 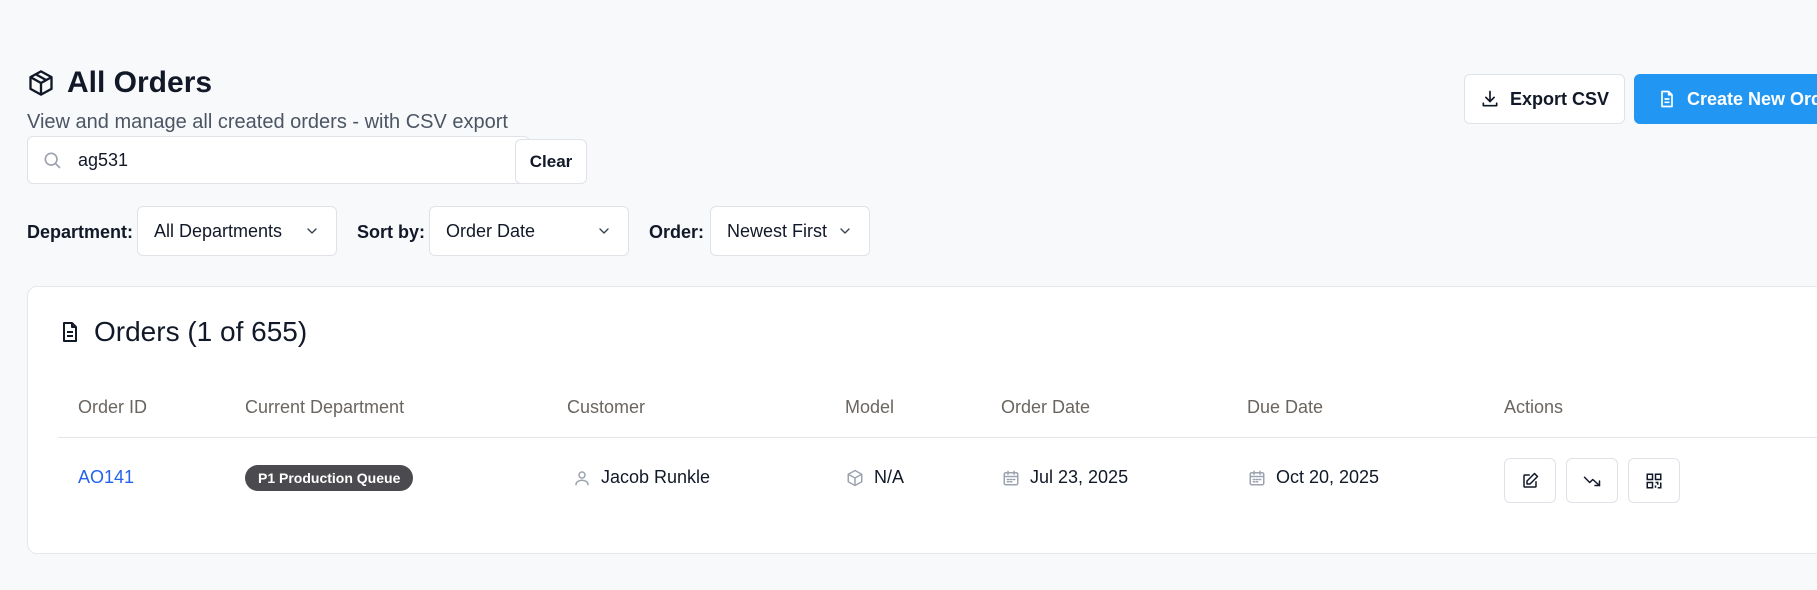 I want to click on due-date-value: Oct 20, 2025, so click(x=1328, y=477).